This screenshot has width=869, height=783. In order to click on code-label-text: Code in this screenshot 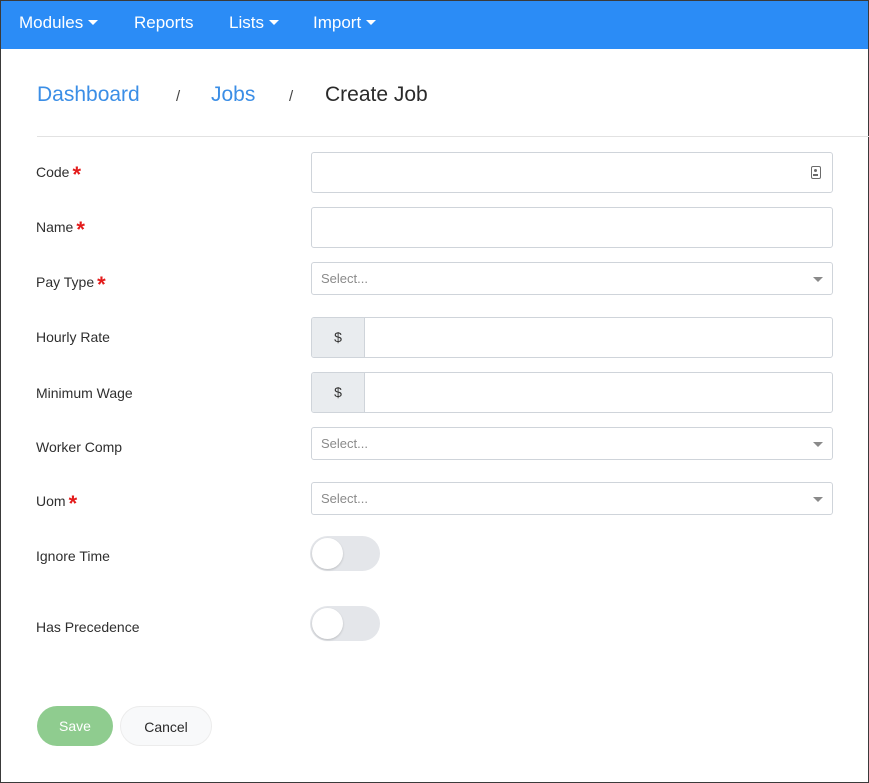, I will do `click(53, 172)`.